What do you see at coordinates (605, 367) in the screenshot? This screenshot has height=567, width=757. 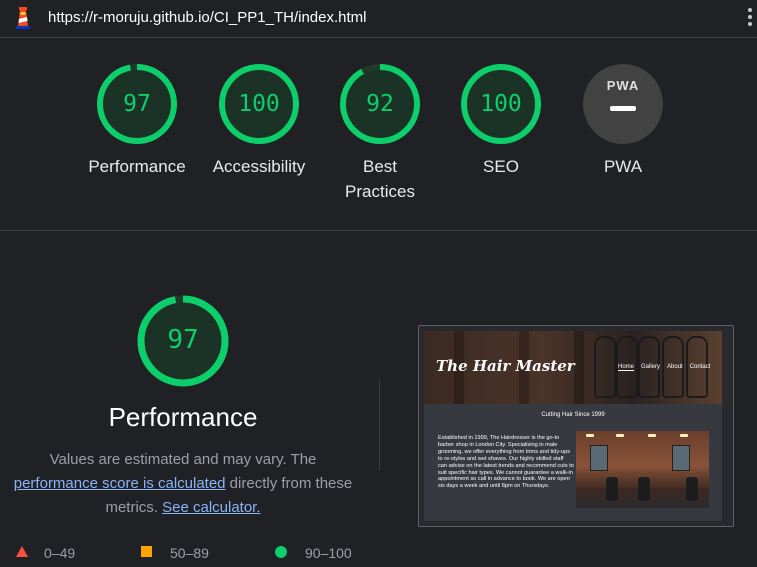 I see `scissors-icon` at bounding box center [605, 367].